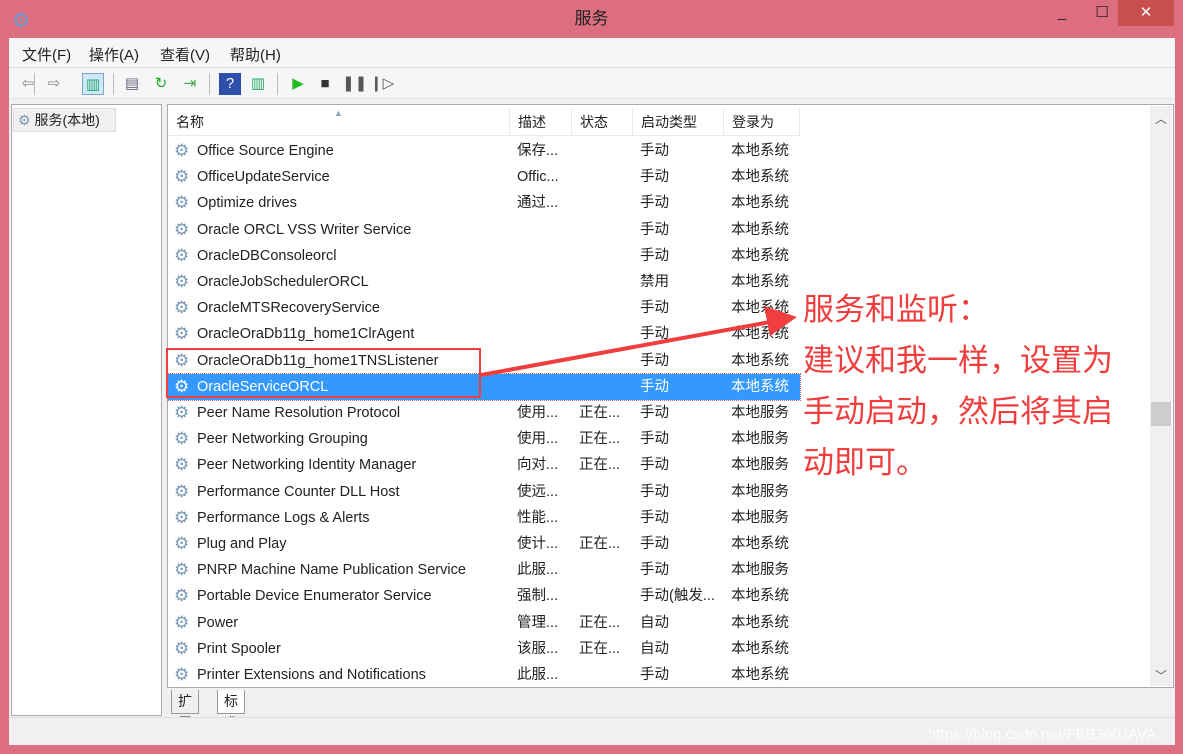  Describe the element at coordinates (958, 387) in the screenshot. I see `annotation-note: 服务和监听： 建议和我一样，设置为 手动启动，然后将其启 动即可。` at that location.